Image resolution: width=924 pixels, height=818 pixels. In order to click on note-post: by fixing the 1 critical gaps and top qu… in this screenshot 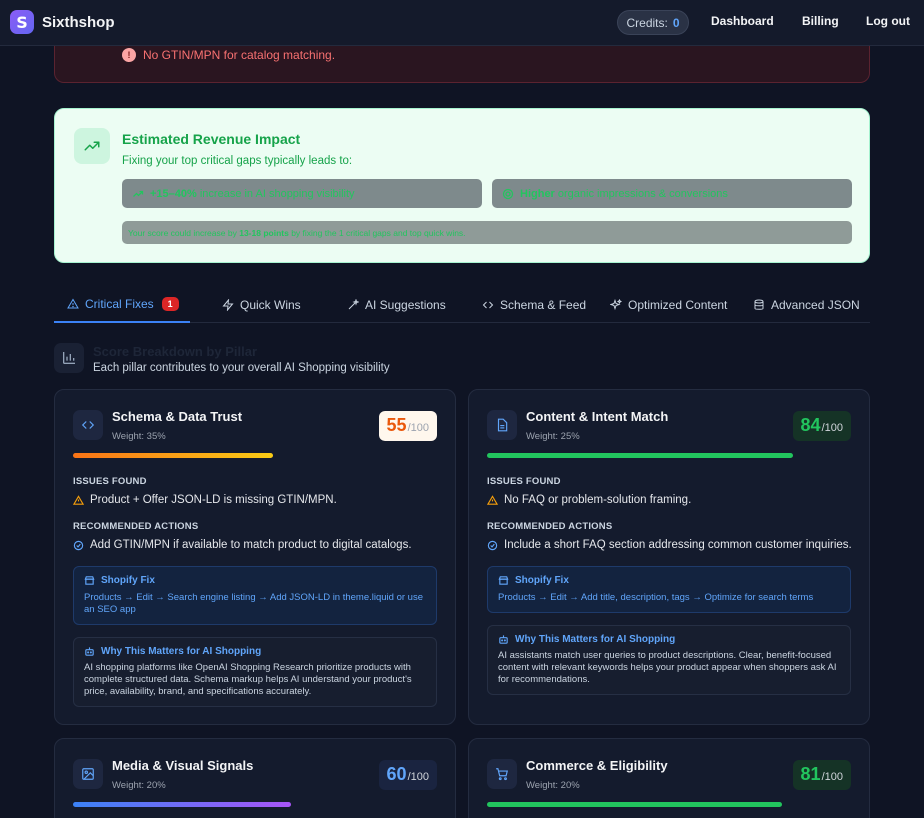, I will do `click(378, 232)`.